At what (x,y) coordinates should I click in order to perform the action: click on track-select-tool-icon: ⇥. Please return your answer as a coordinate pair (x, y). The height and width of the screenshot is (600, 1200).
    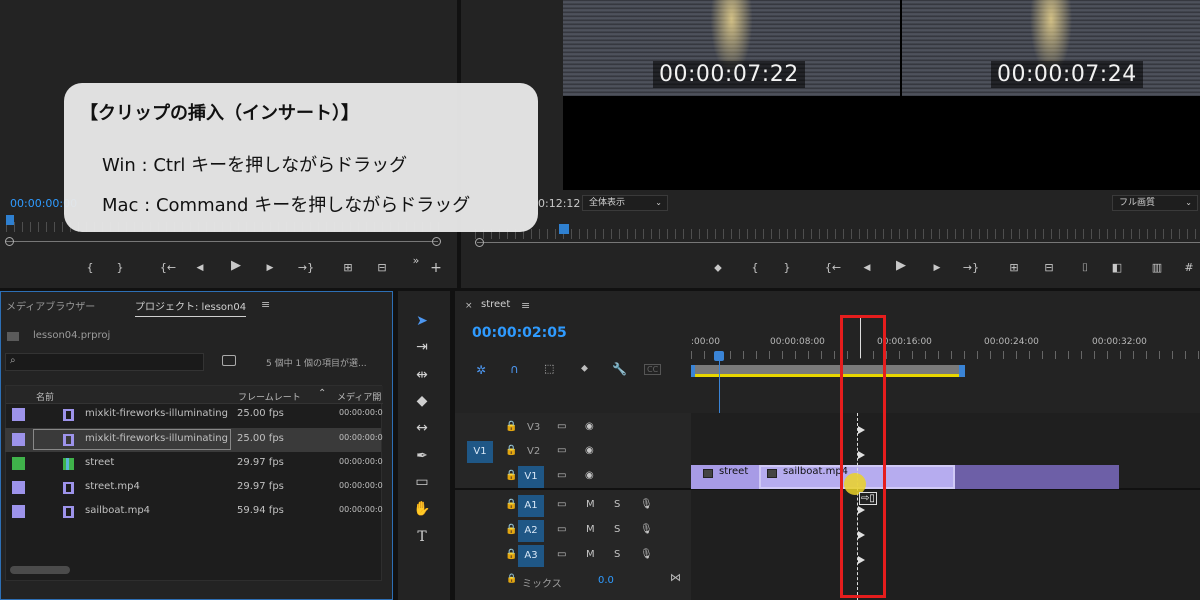
    Looking at the image, I should click on (422, 347).